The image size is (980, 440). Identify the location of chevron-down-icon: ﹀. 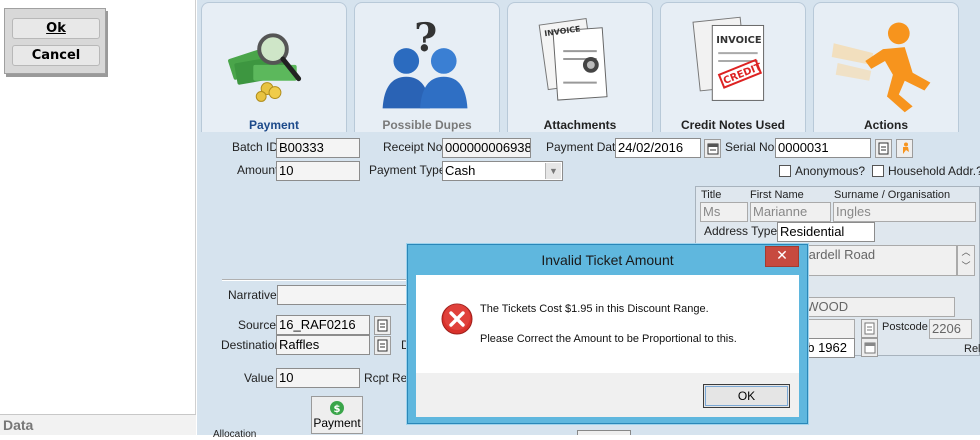
(966, 267).